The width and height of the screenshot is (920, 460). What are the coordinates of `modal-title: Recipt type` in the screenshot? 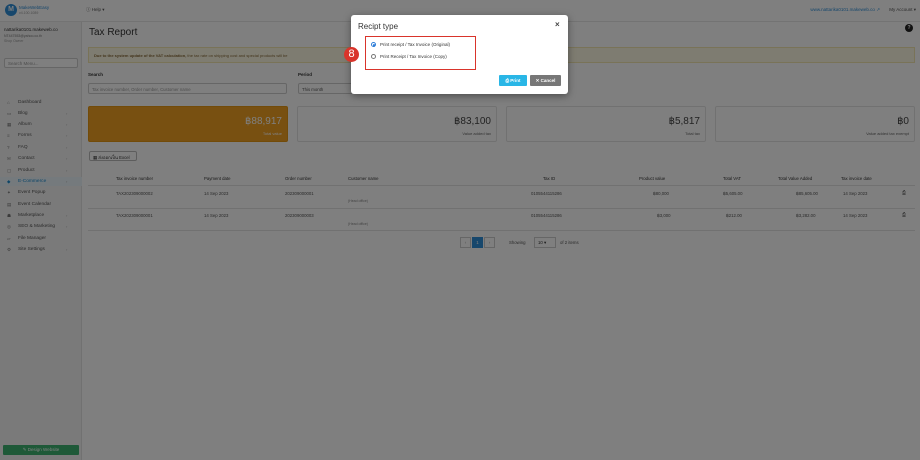 It's located at (378, 26).